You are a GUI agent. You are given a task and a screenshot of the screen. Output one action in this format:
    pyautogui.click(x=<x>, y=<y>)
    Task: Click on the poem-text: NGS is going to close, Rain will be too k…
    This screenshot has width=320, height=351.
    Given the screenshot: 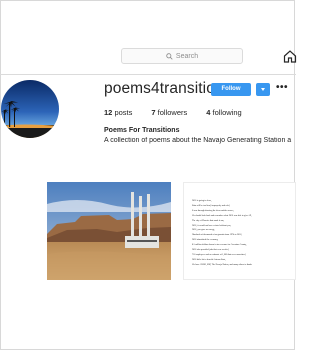 What is the action you would take?
    pyautogui.click(x=243, y=233)
    